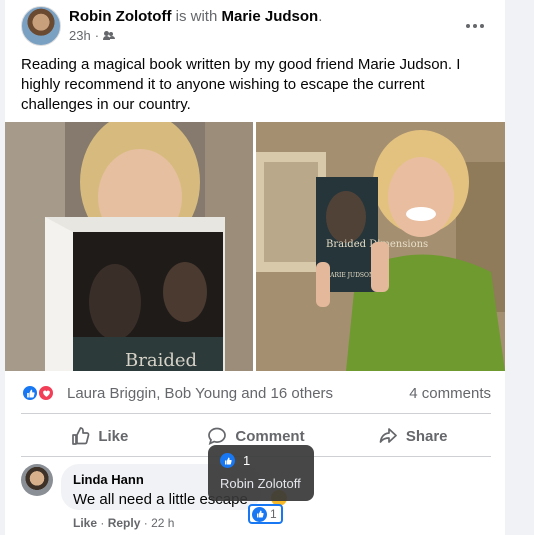 The width and height of the screenshot is (534, 535). I want to click on like-button: Like, so click(99, 436).